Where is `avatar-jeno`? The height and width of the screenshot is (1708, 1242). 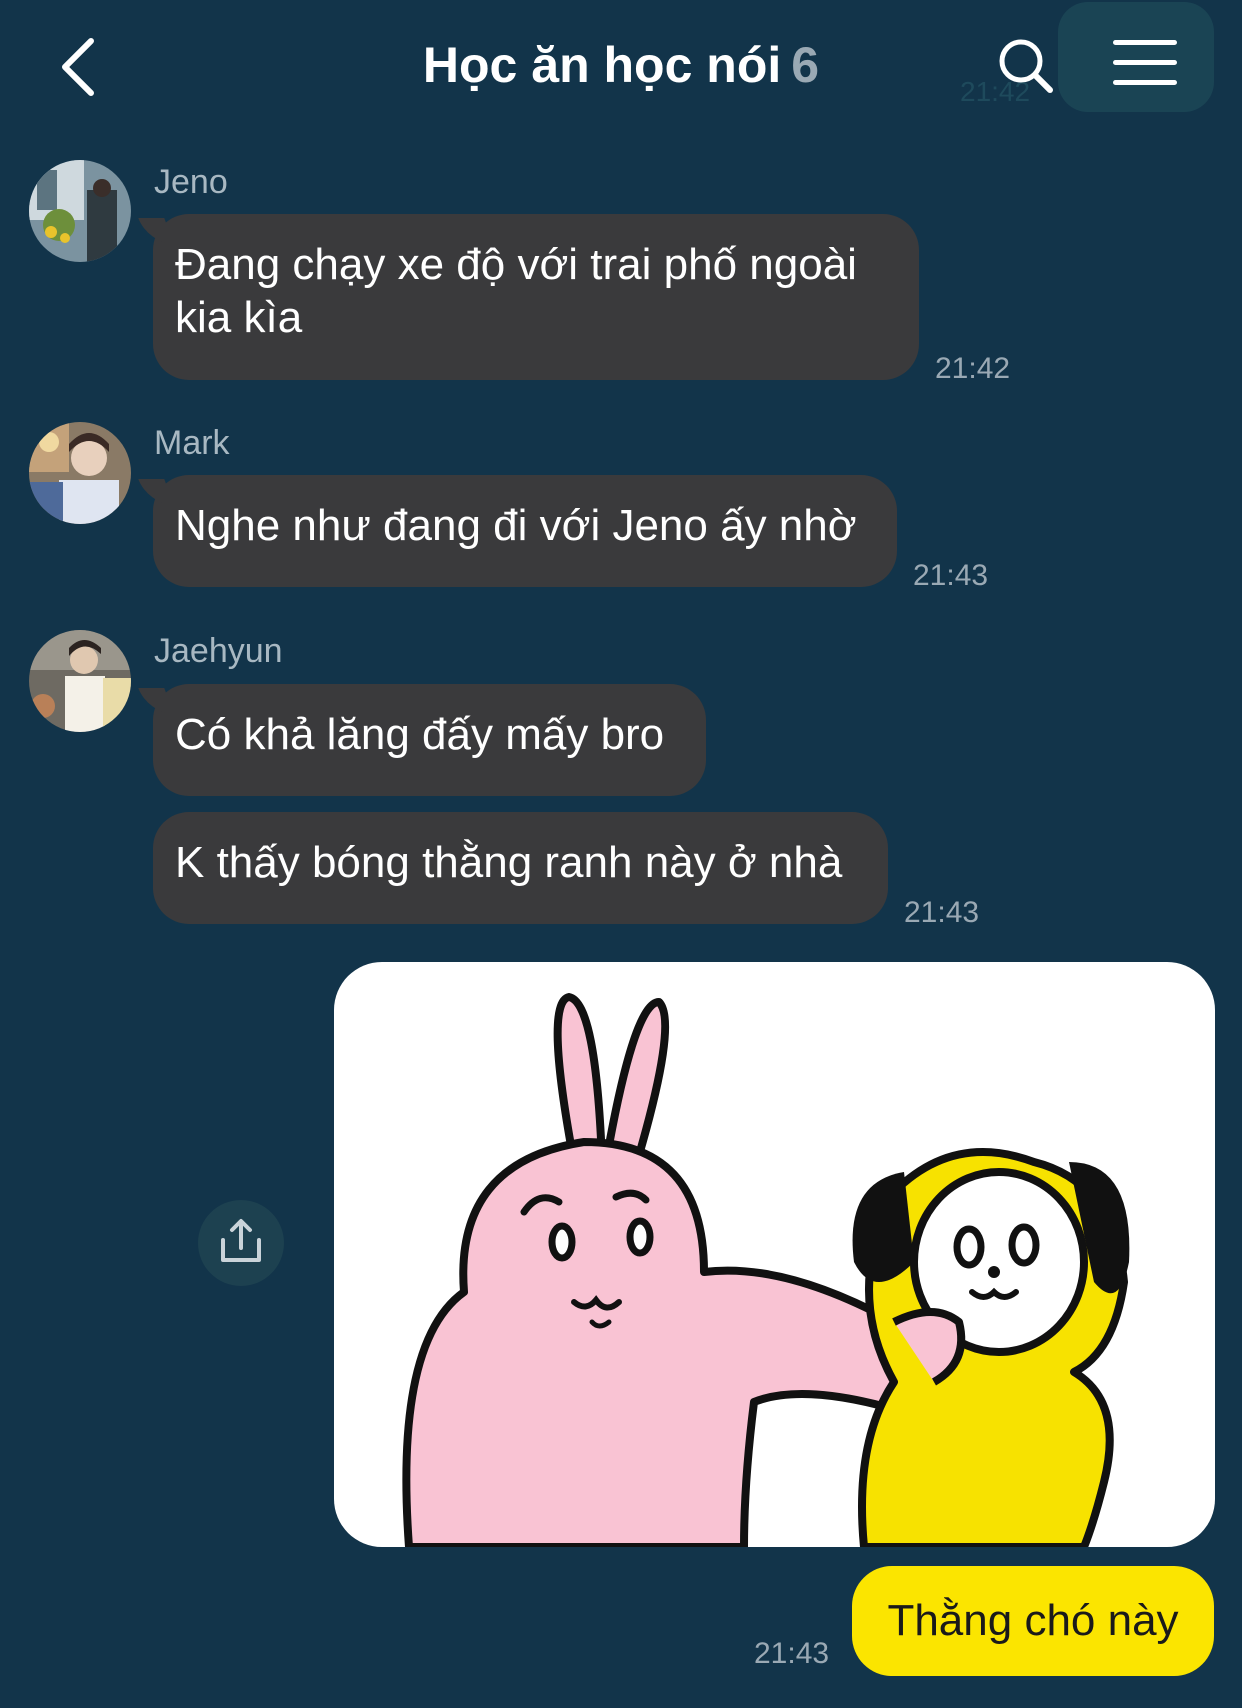 avatar-jeno is located at coordinates (80, 211).